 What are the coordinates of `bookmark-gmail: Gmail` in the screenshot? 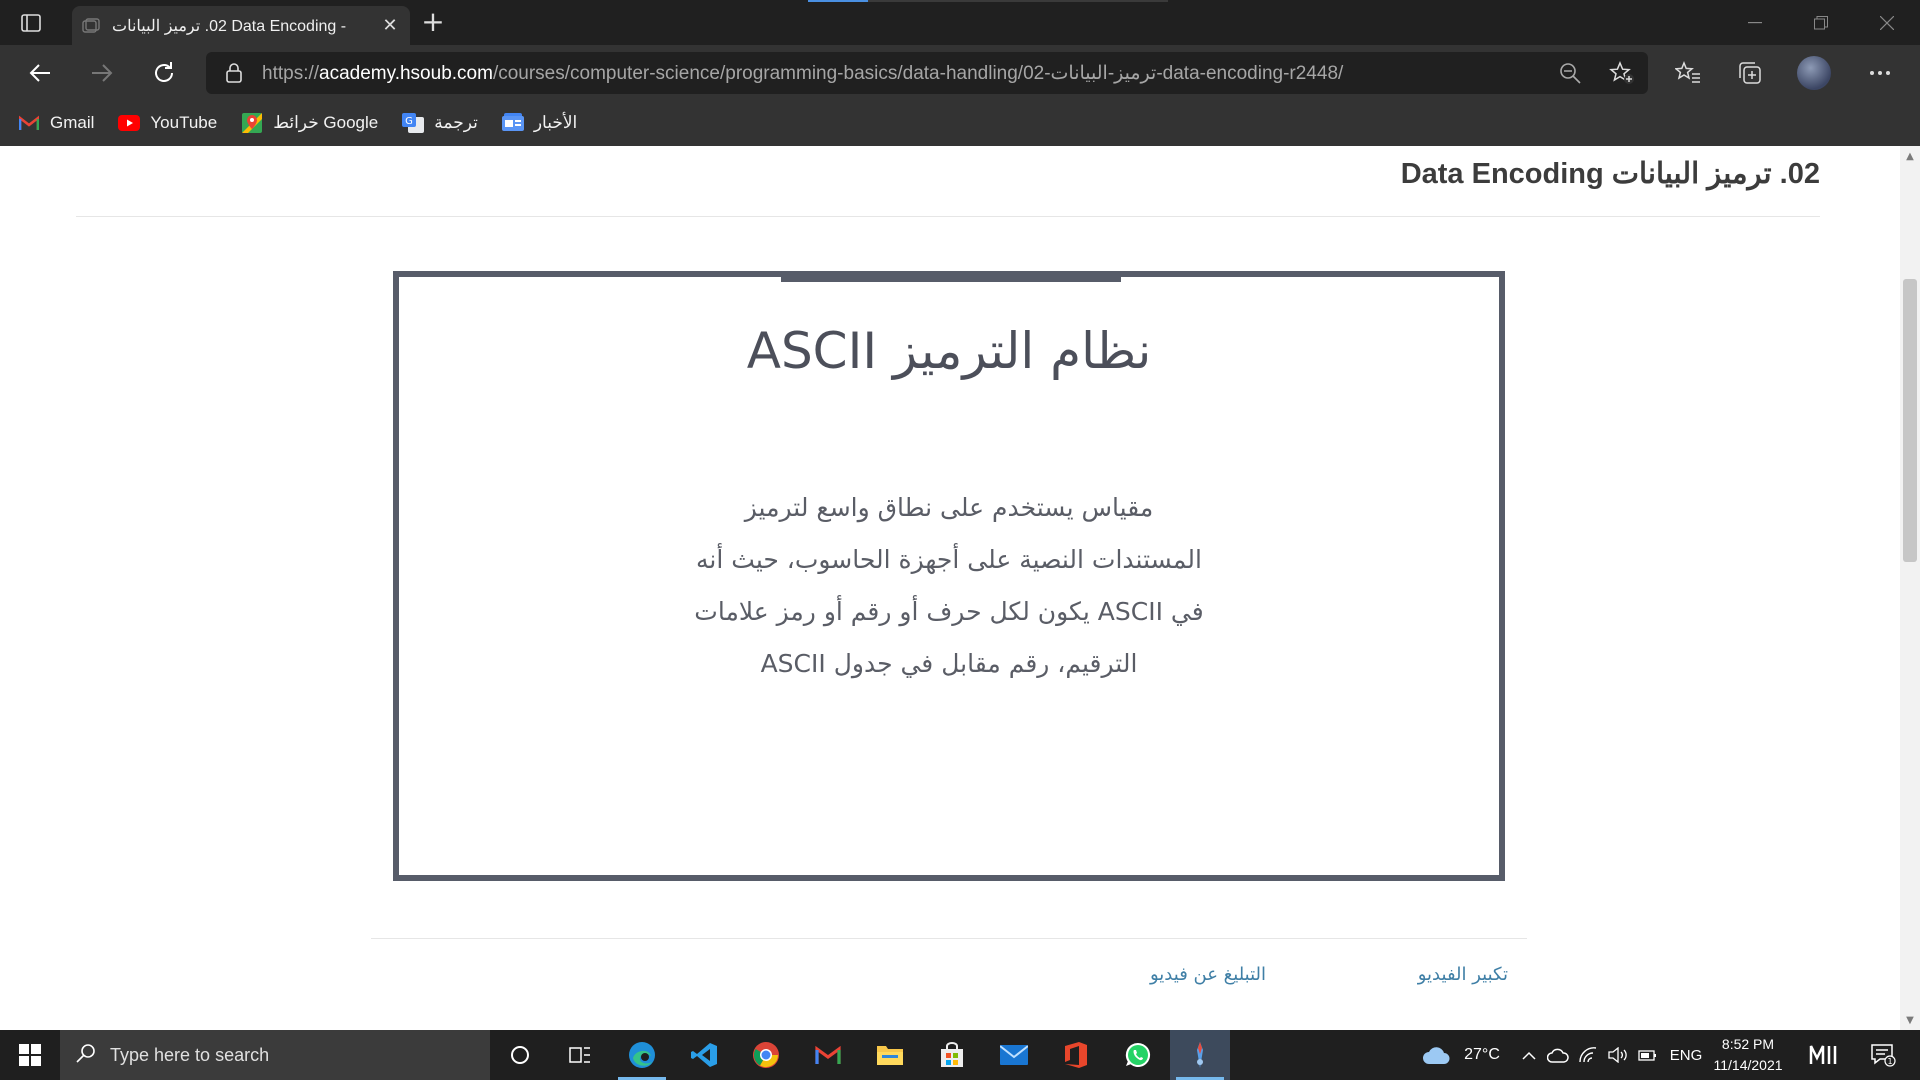 It's located at (56, 123).